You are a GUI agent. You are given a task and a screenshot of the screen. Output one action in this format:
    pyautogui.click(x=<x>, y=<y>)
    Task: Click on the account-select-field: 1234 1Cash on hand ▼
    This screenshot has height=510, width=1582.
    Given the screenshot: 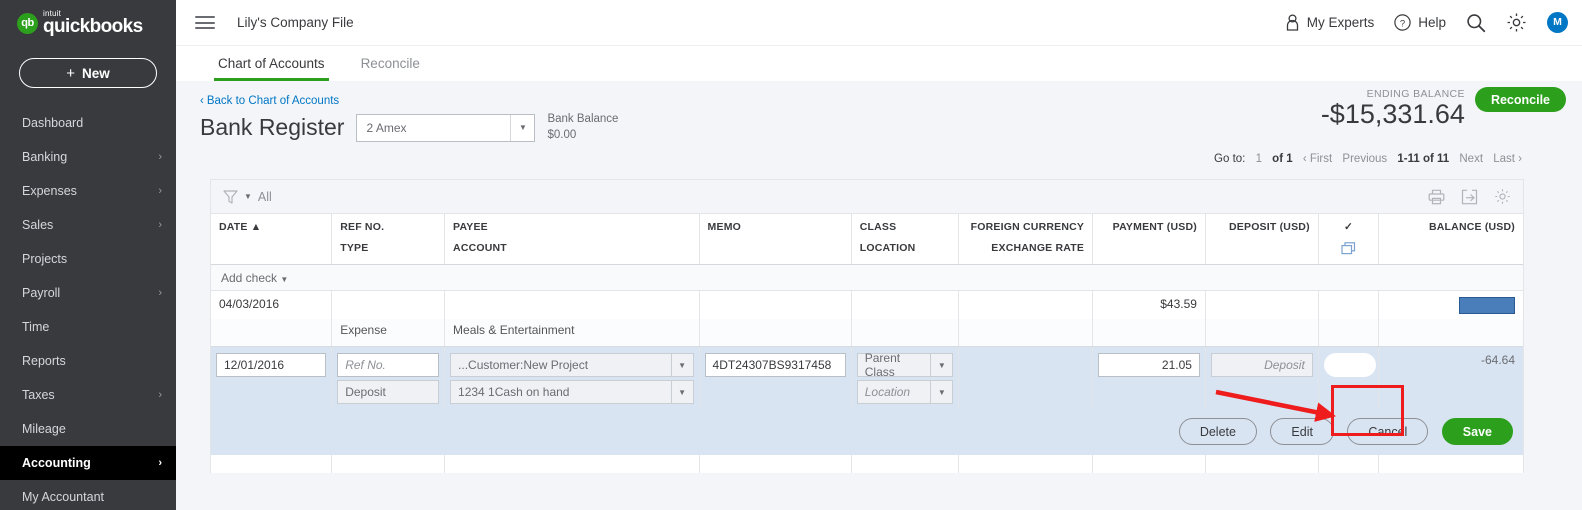 What is the action you would take?
    pyautogui.click(x=572, y=392)
    